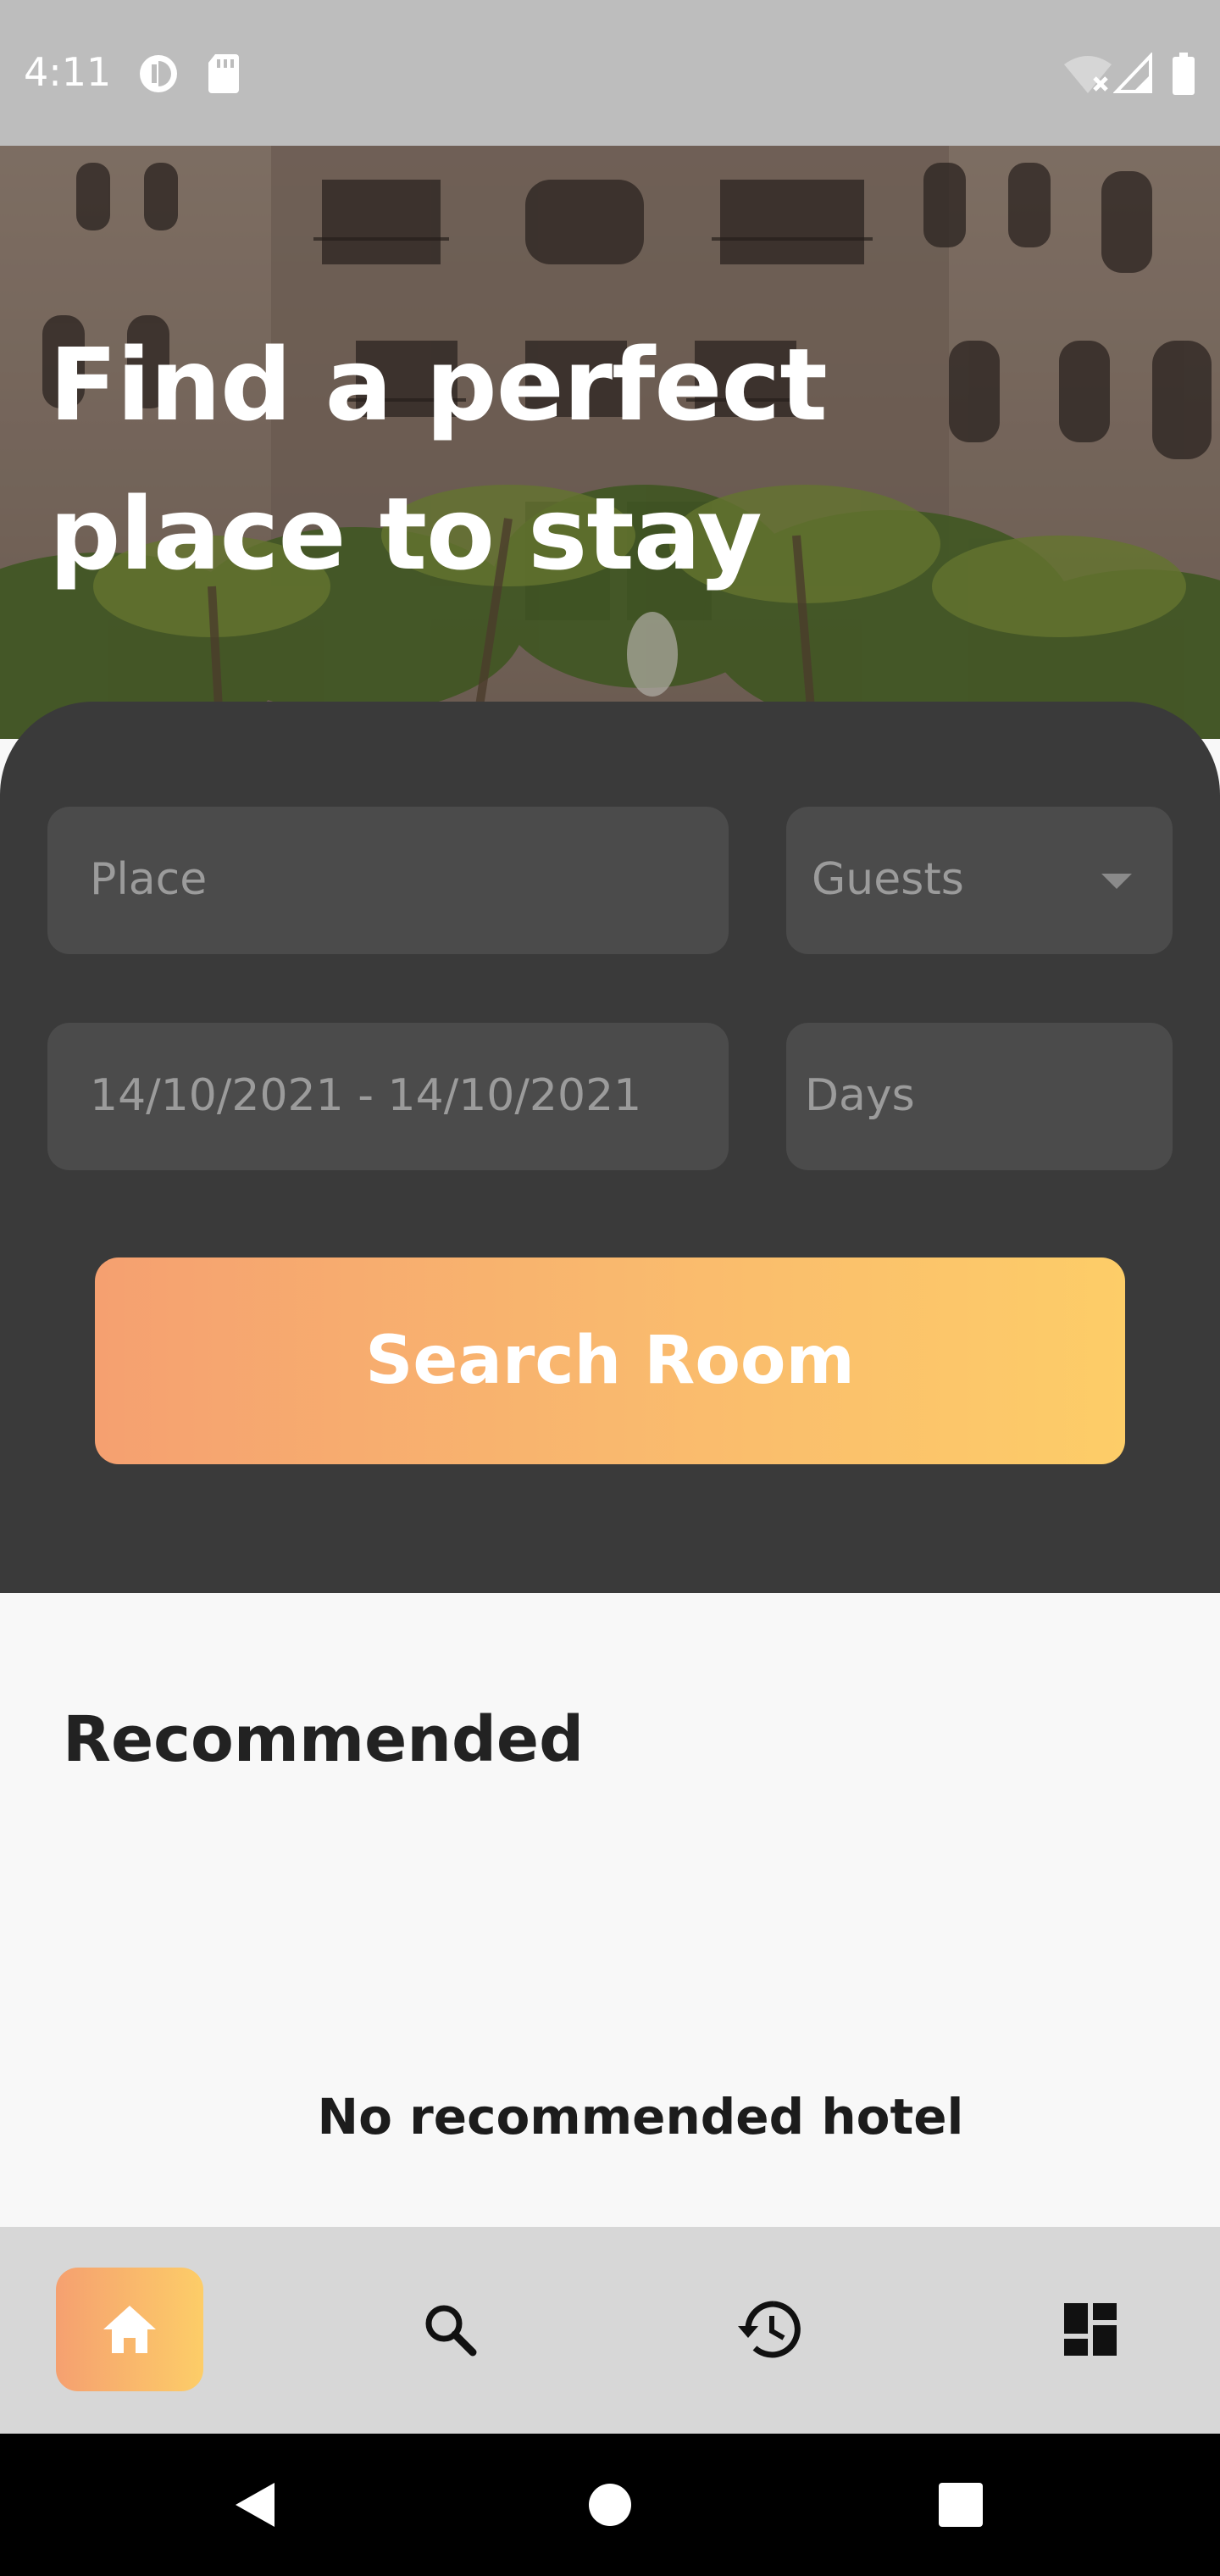 The height and width of the screenshot is (2576, 1220). I want to click on guests-placeholder: Guests, so click(888, 879).